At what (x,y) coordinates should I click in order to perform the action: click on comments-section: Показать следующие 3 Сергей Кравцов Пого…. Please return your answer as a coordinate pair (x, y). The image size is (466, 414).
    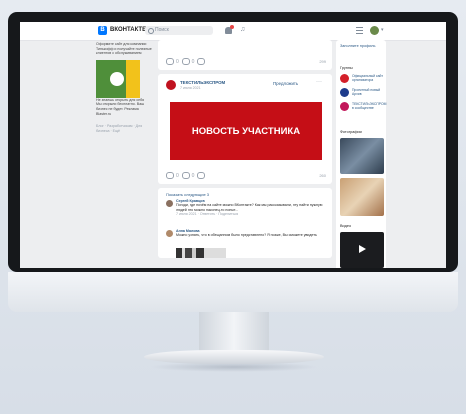
    Looking at the image, I should click on (245, 223).